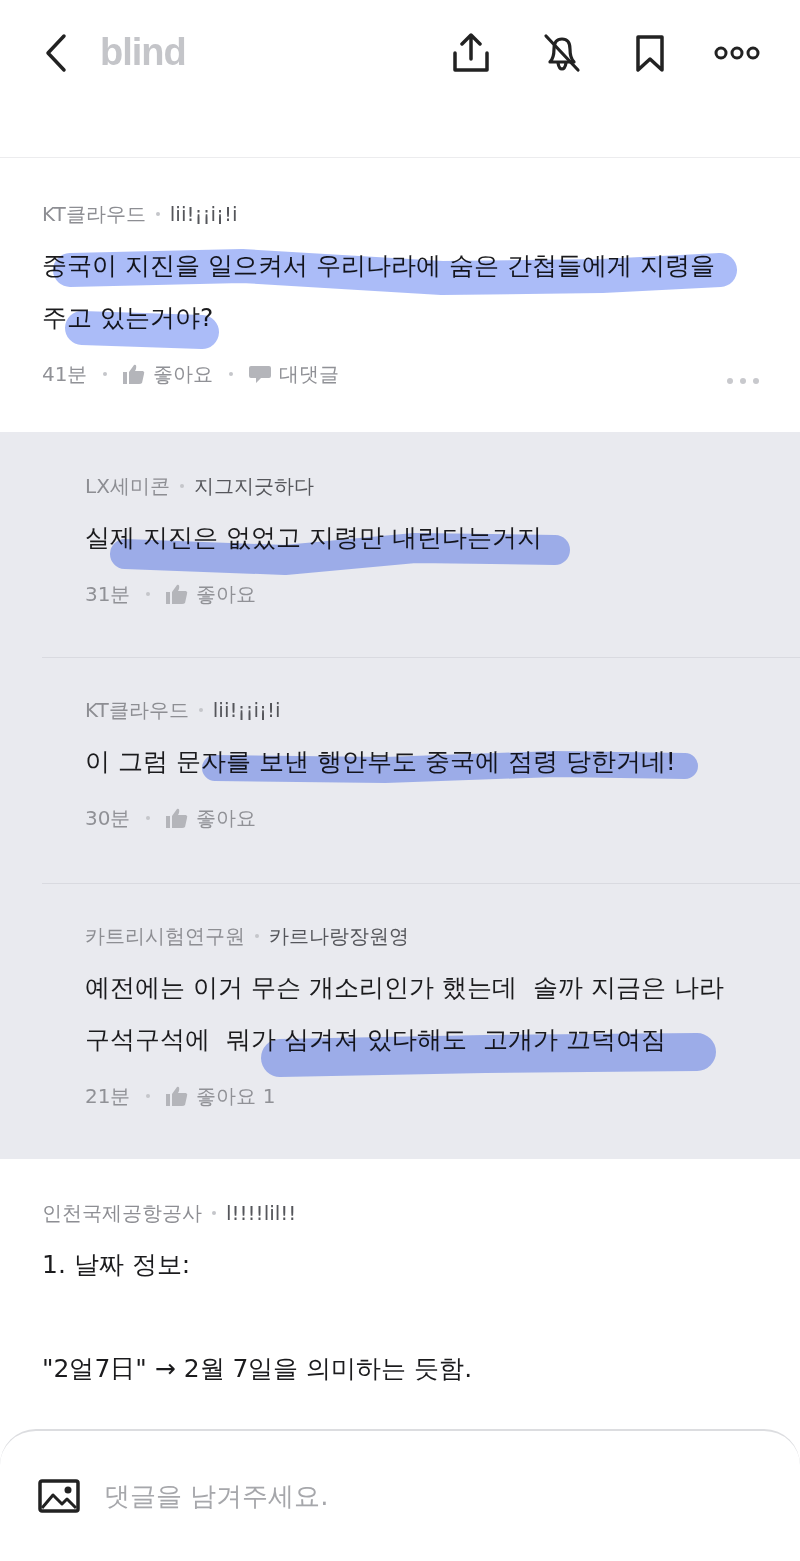 The height and width of the screenshot is (1561, 800). I want to click on comment-text: 예전에는 이거 무슨 개소리인가 했는데 솔까 지금은 나라 구석구석에 뭐가 심겨져 있다해도 고개가 끄덕여짐, so click(405, 1013).